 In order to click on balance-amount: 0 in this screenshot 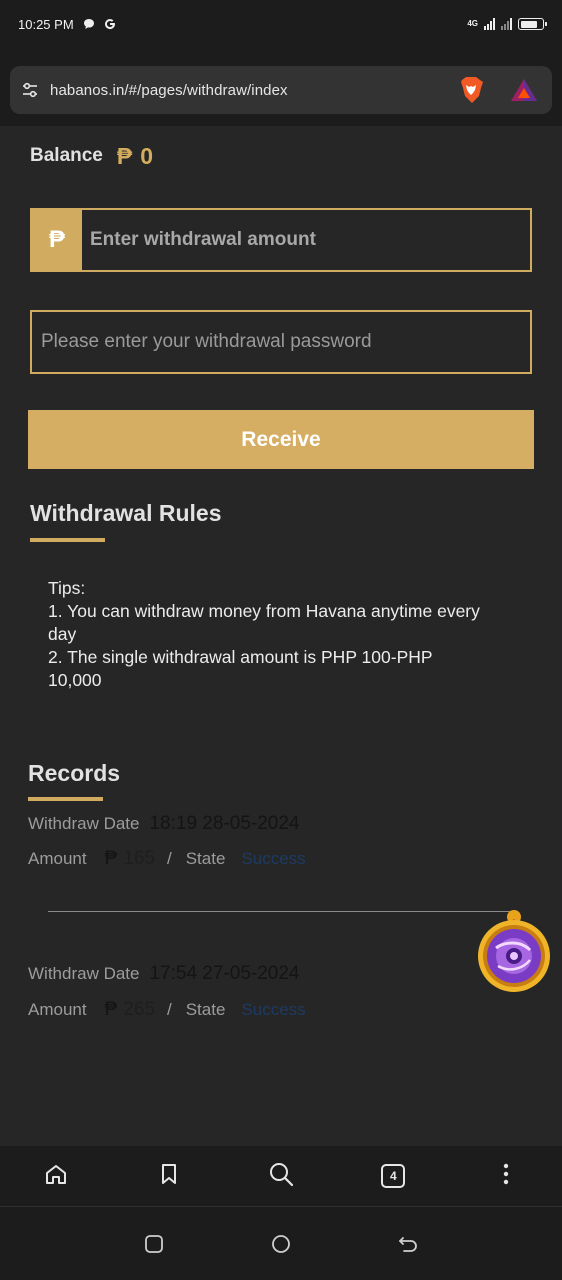, I will do `click(147, 155)`.